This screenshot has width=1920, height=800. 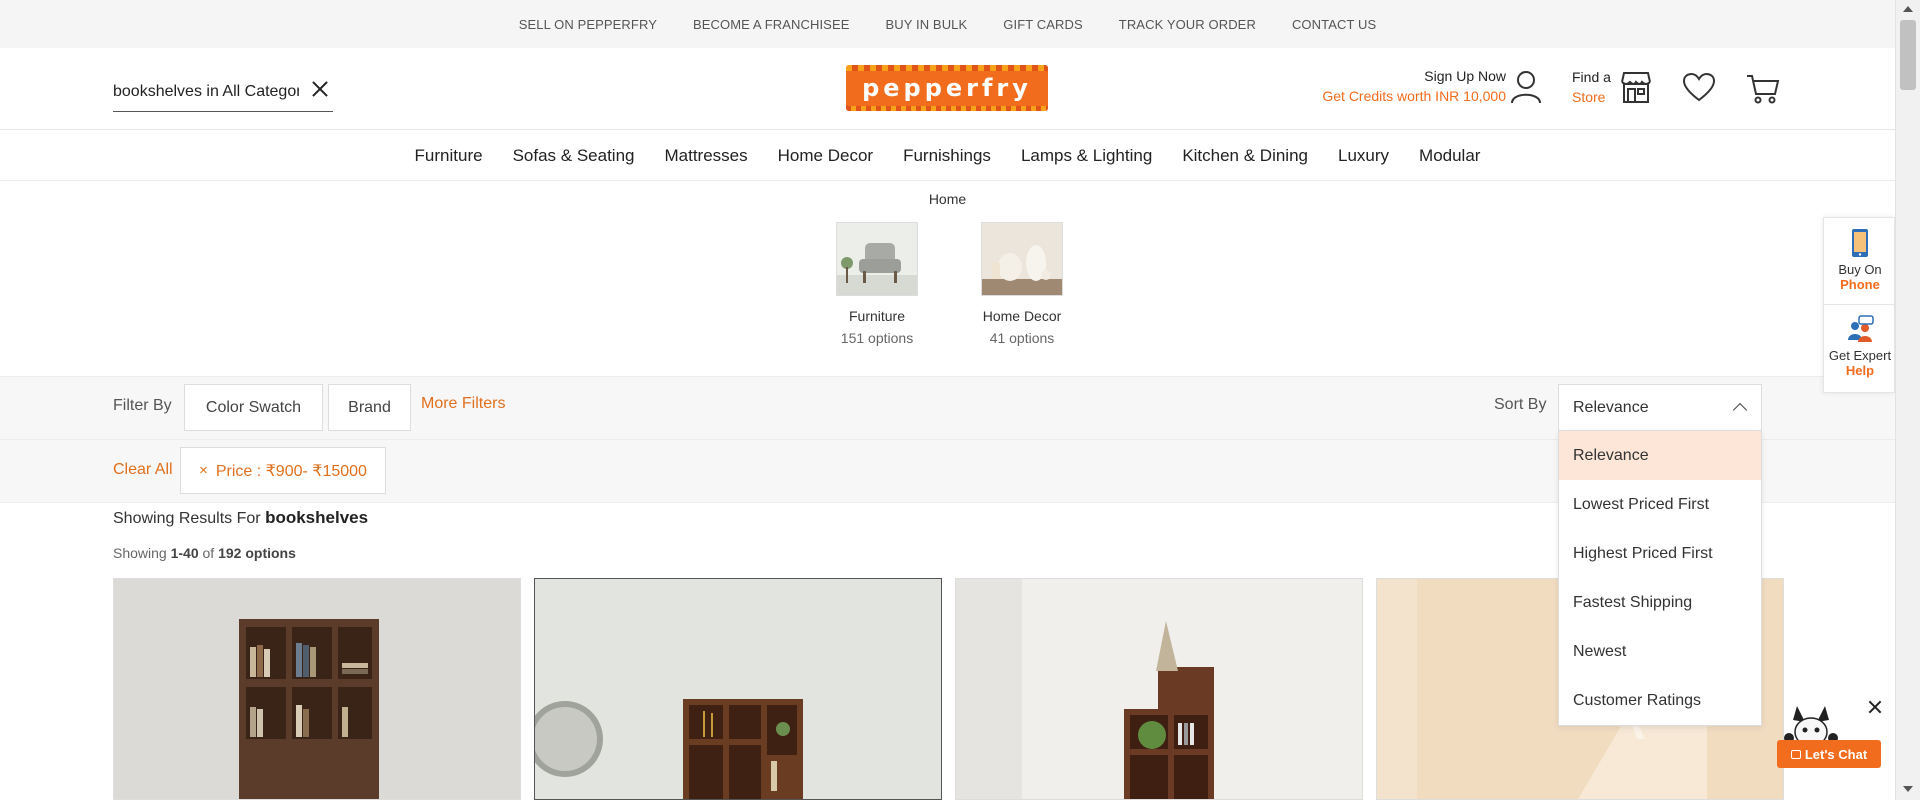 I want to click on contact-us-link: CONTACT US, so click(x=1334, y=24).